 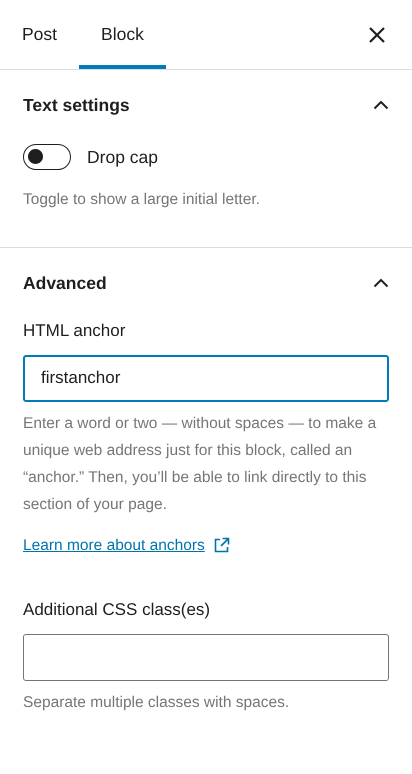 What do you see at coordinates (206, 283) in the screenshot?
I see `panel-header: Advanced` at bounding box center [206, 283].